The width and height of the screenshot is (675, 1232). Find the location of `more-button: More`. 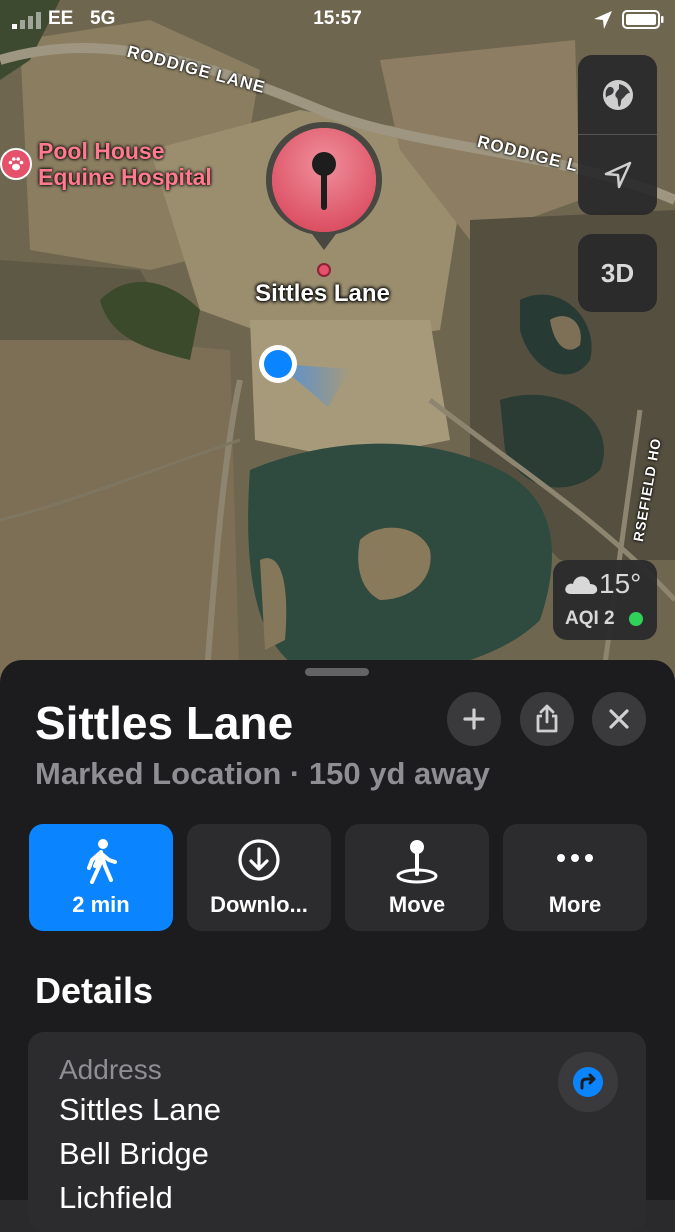

more-button: More is located at coordinates (575, 877).